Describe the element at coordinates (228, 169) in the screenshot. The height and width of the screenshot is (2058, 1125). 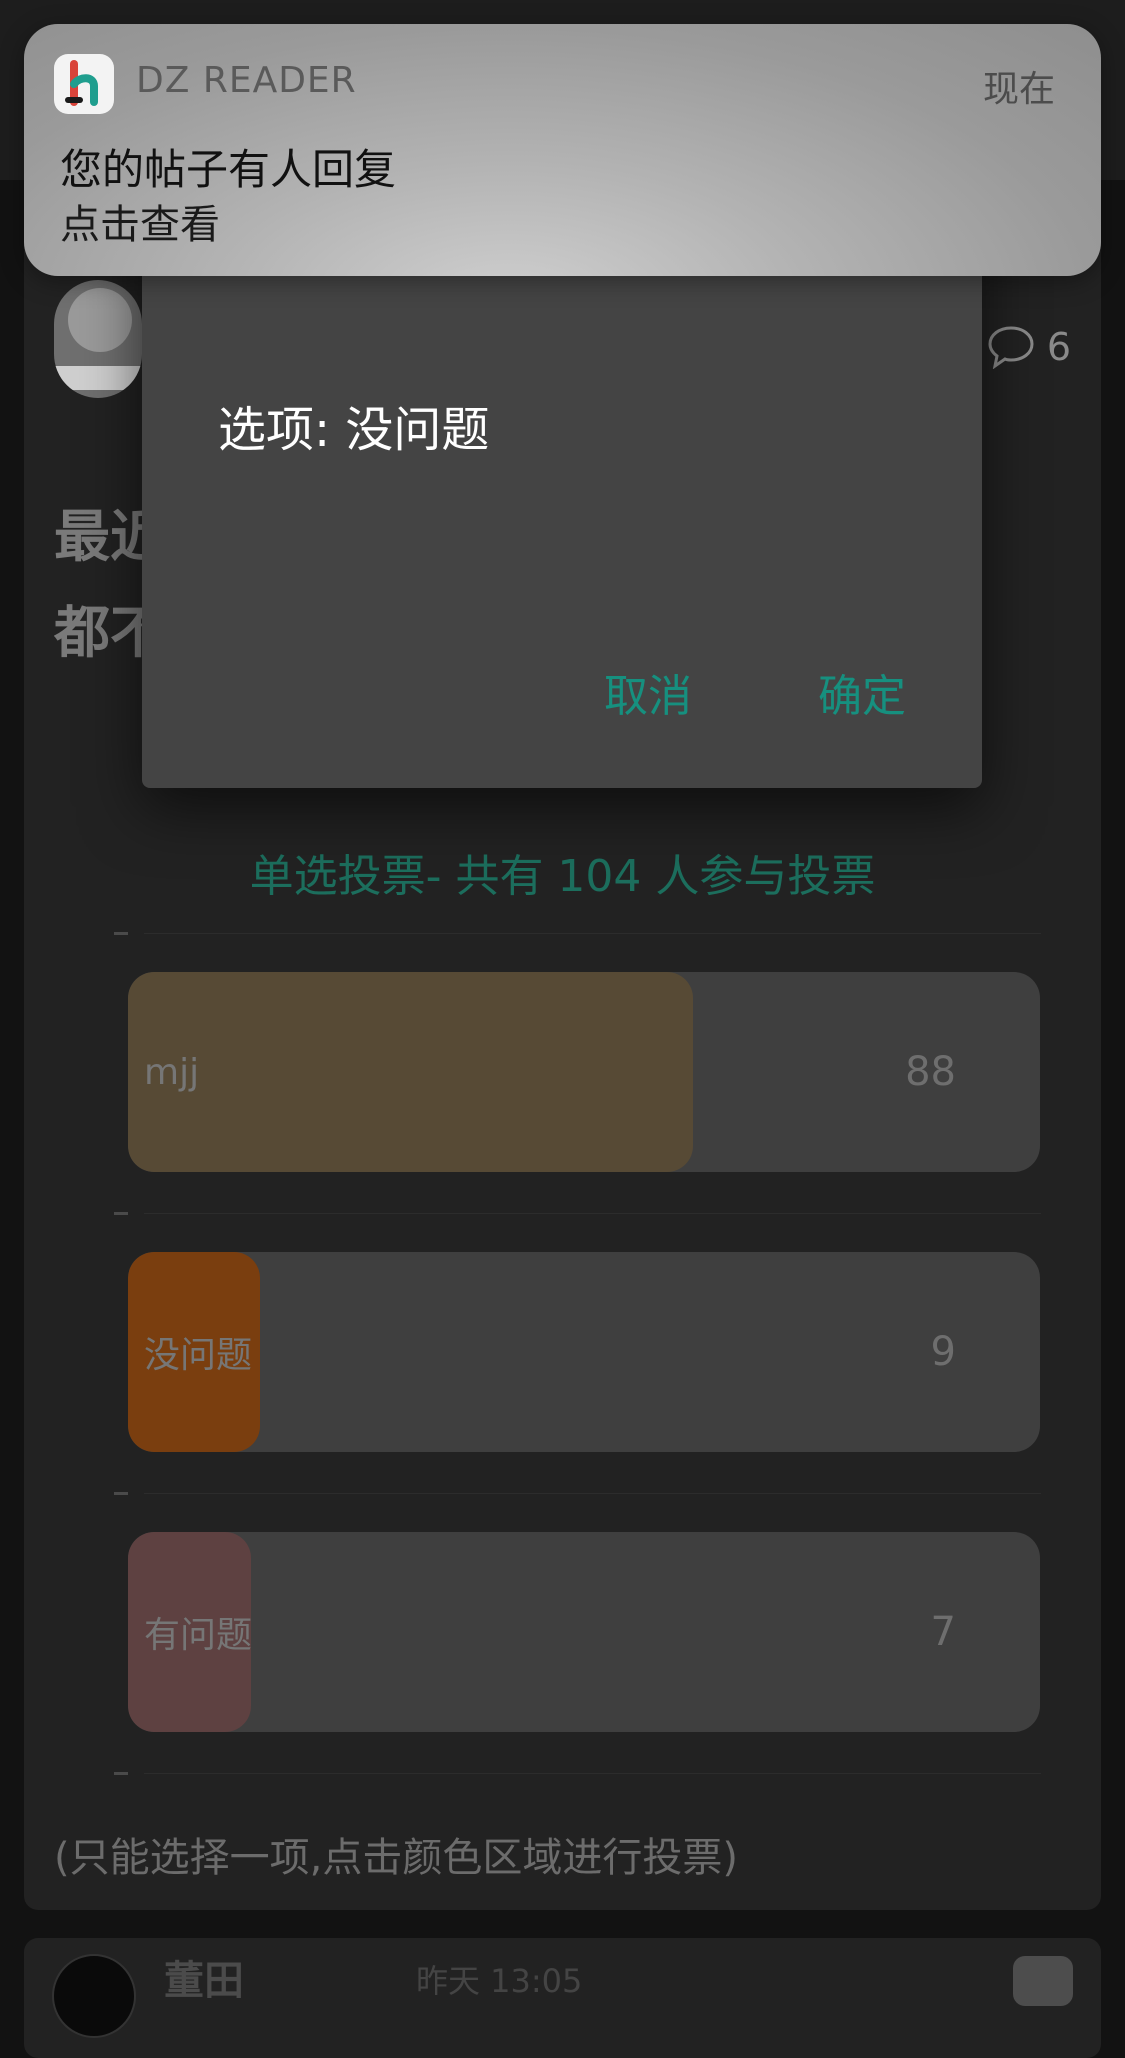
I see `notification-title: 您的帖子有人回复` at that location.